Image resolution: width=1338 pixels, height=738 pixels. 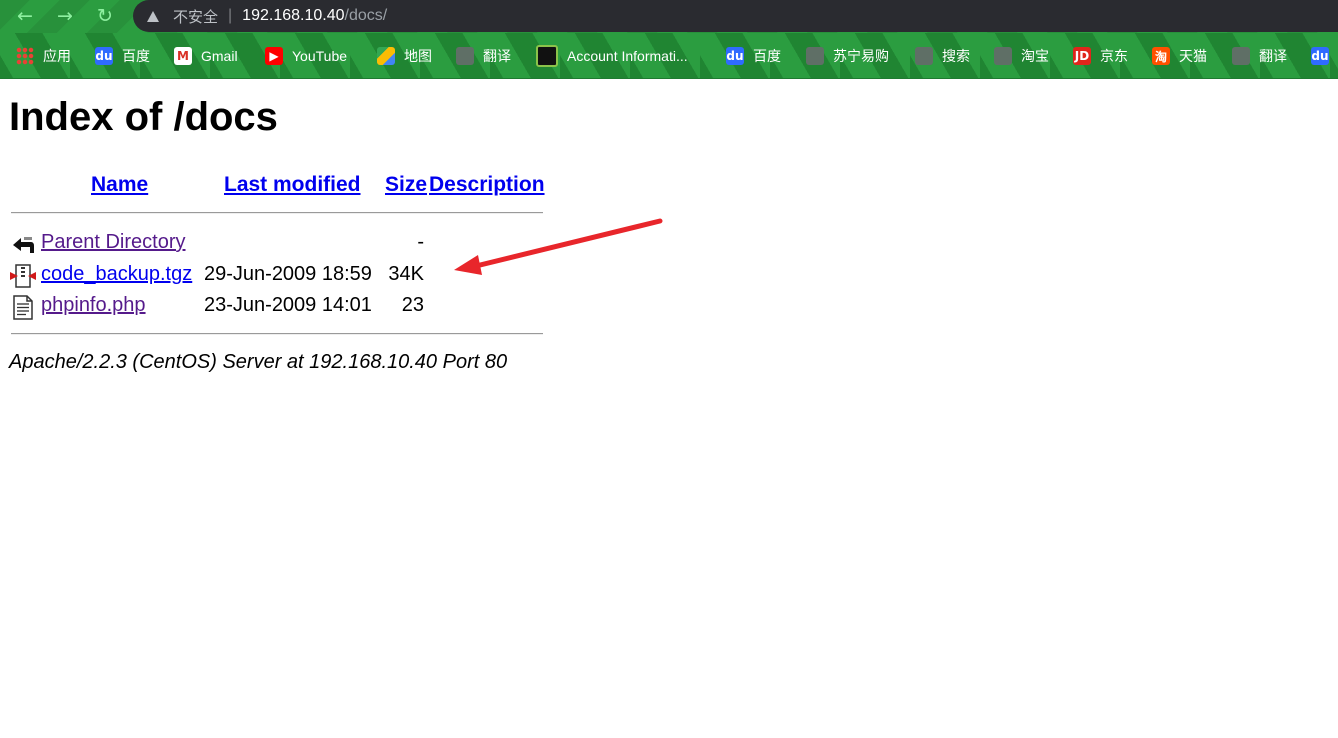 I want to click on bookmark-maps: 地图, so click(x=404, y=56).